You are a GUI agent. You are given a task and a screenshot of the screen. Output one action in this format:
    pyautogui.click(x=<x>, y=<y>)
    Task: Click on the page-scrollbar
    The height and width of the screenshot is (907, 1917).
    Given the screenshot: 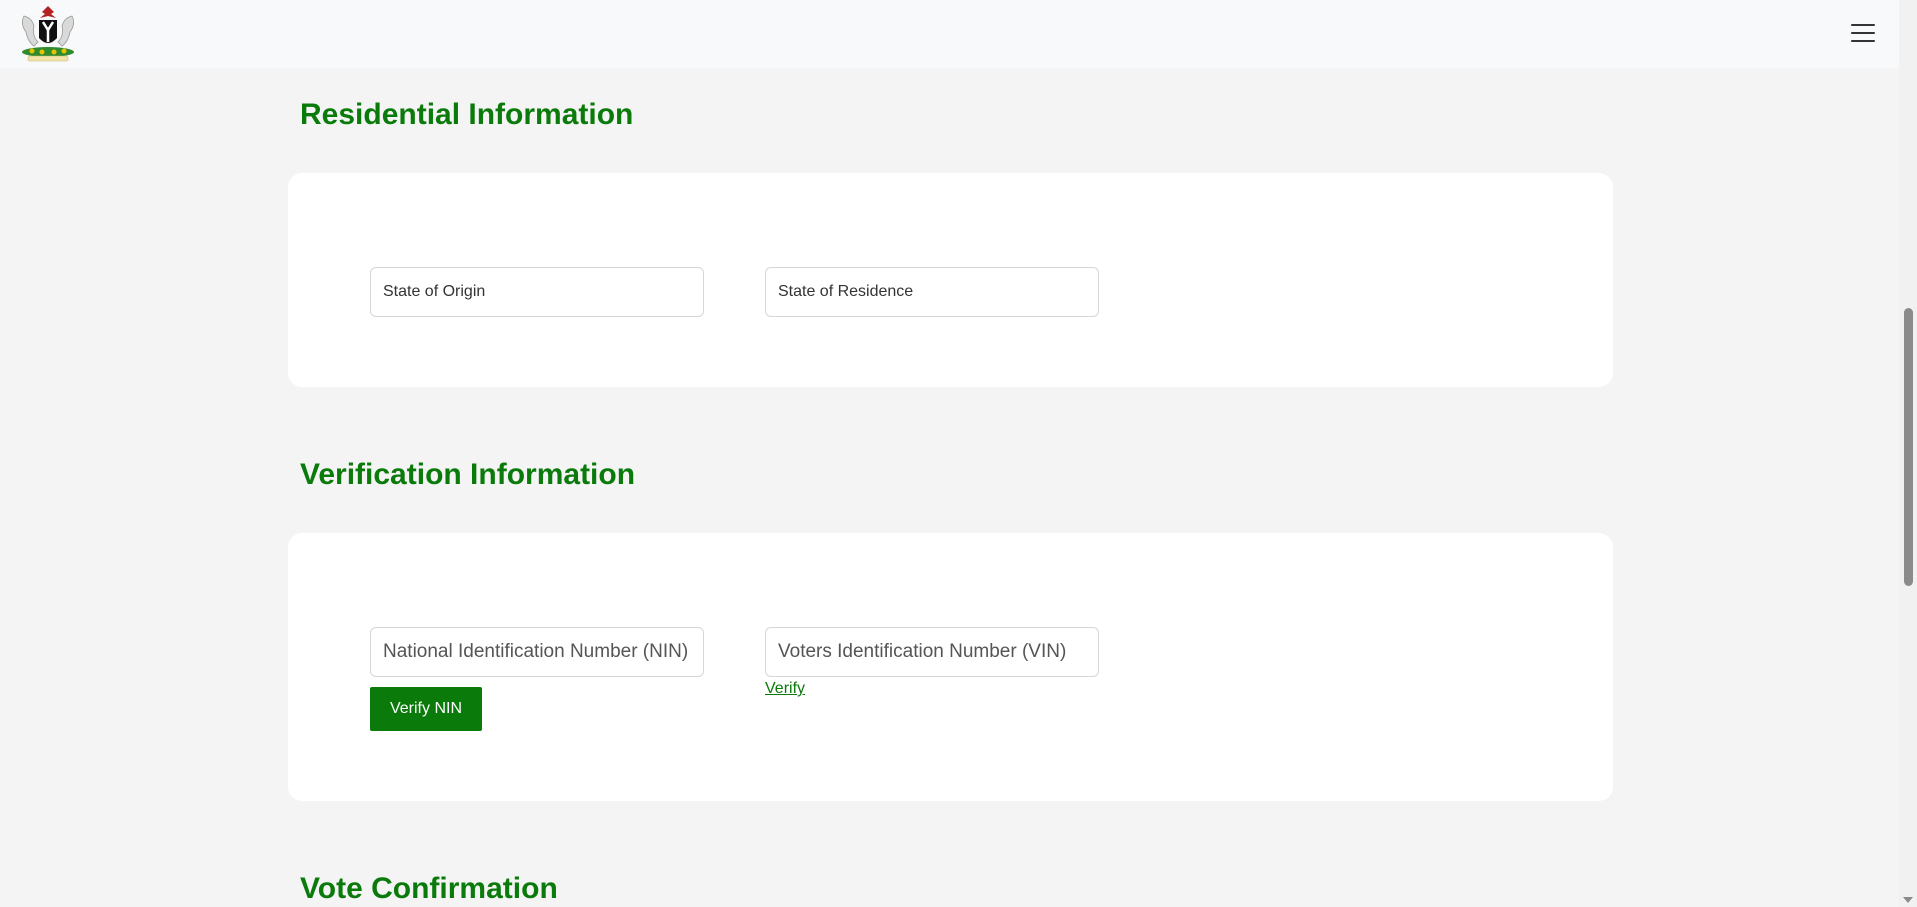 What is the action you would take?
    pyautogui.click(x=1908, y=453)
    